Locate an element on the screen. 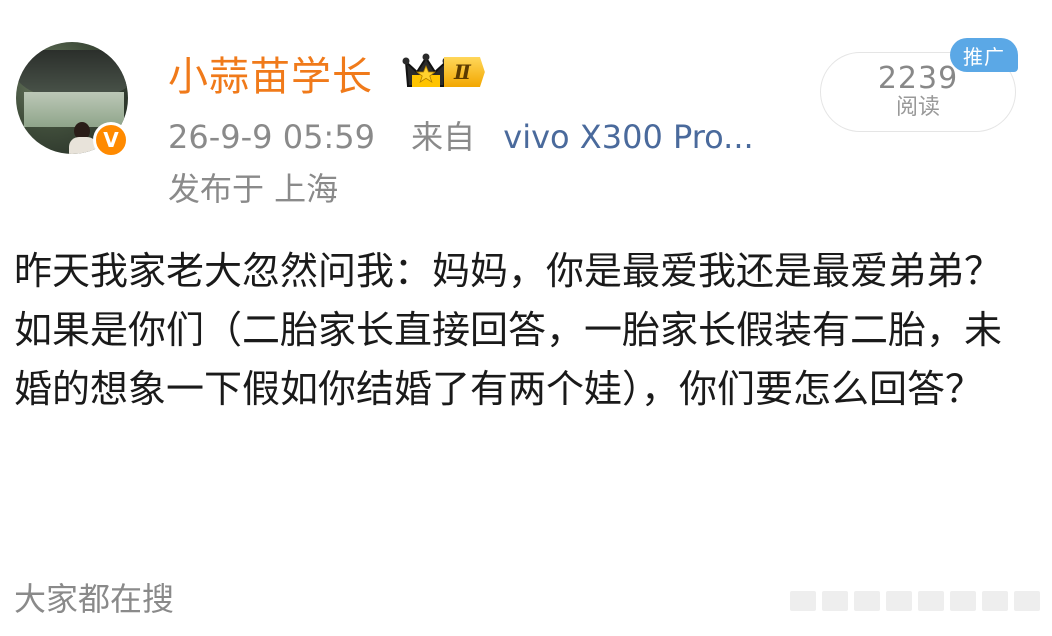  crown-icon is located at coordinates (426, 70).